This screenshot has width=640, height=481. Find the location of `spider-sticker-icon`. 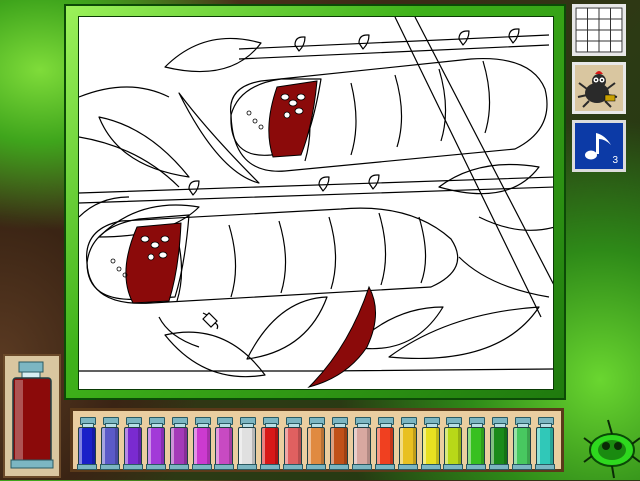

spider-sticker-icon is located at coordinates (597, 89).